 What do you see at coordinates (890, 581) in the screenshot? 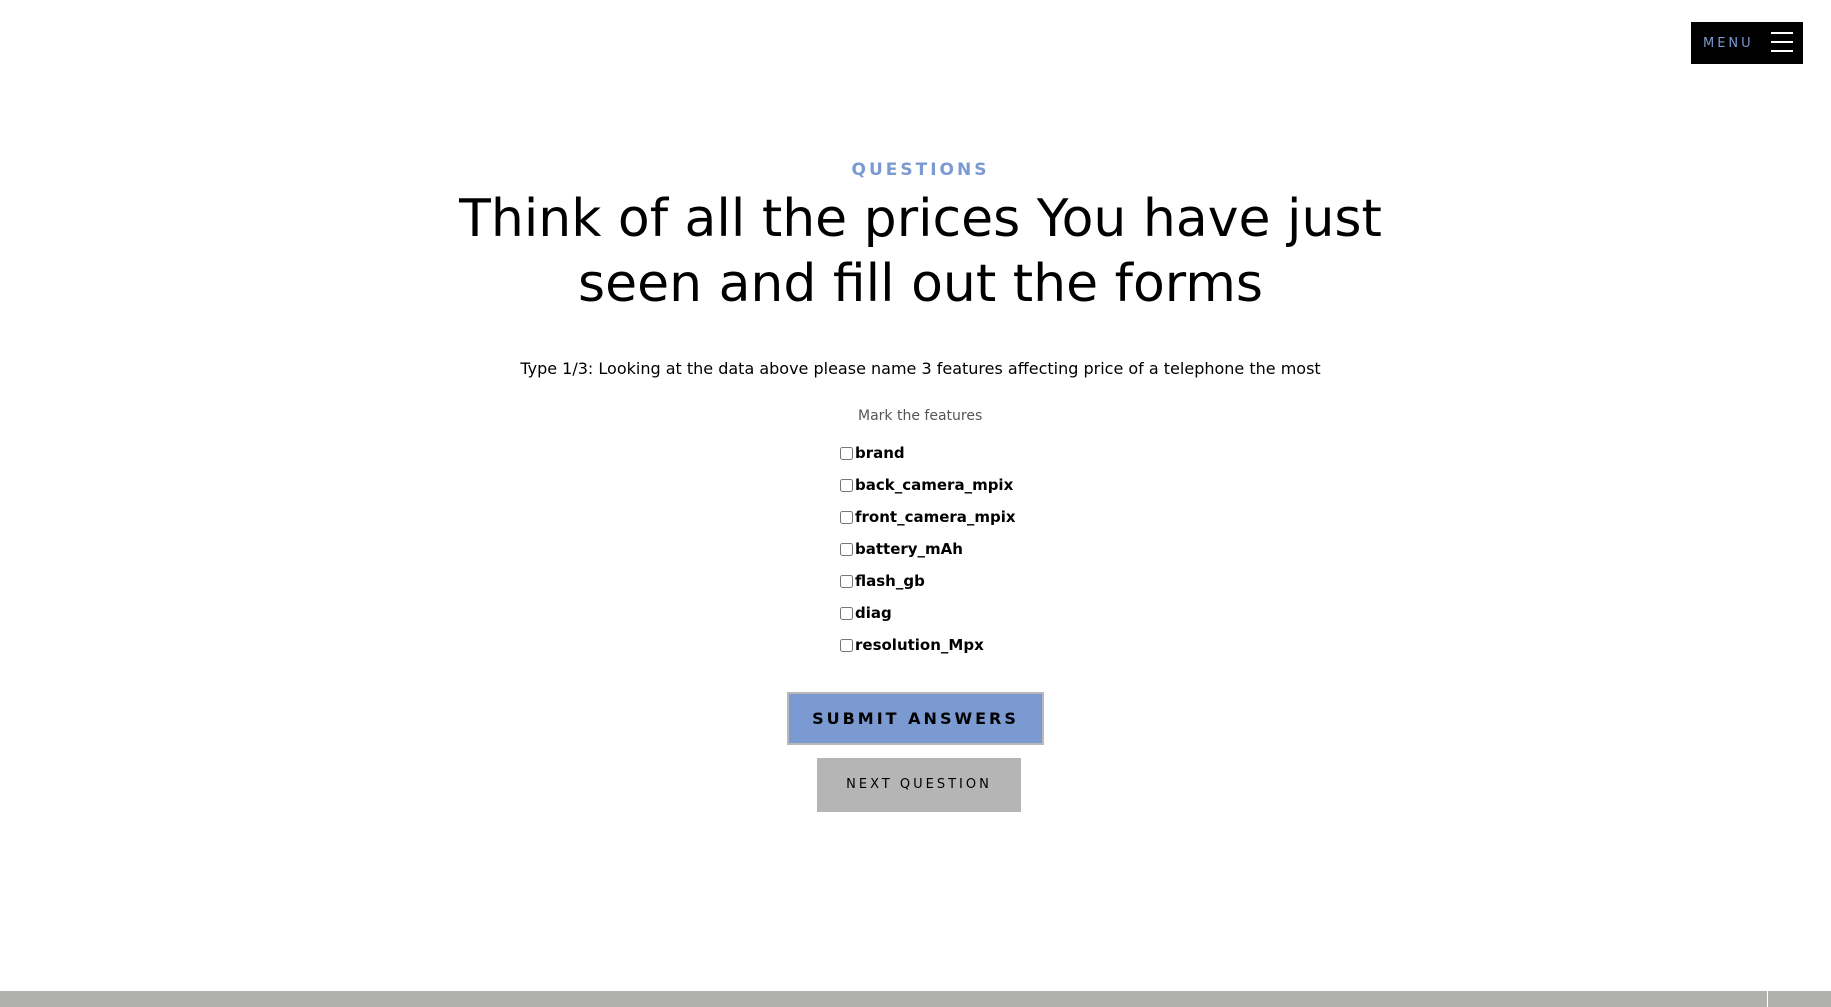
I see `option-label: flash_gb` at bounding box center [890, 581].